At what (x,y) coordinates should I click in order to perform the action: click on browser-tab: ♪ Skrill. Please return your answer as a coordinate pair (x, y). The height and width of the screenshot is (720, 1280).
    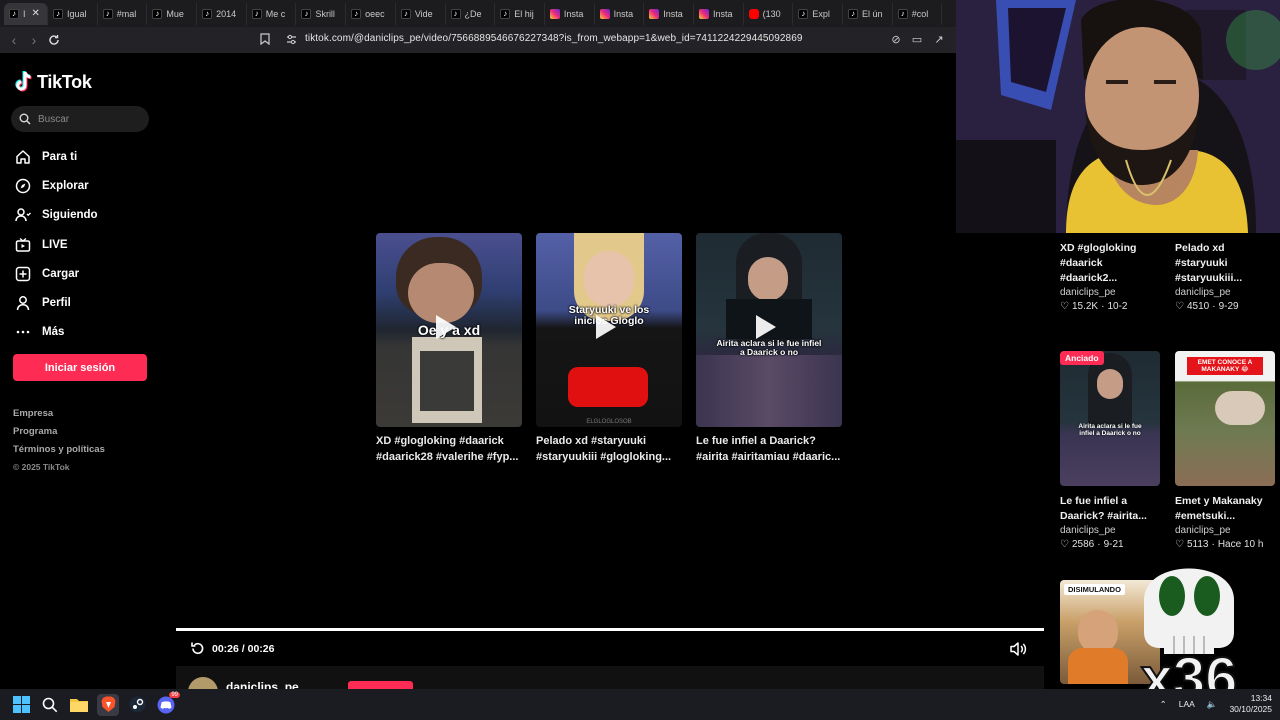
    Looking at the image, I should click on (321, 13).